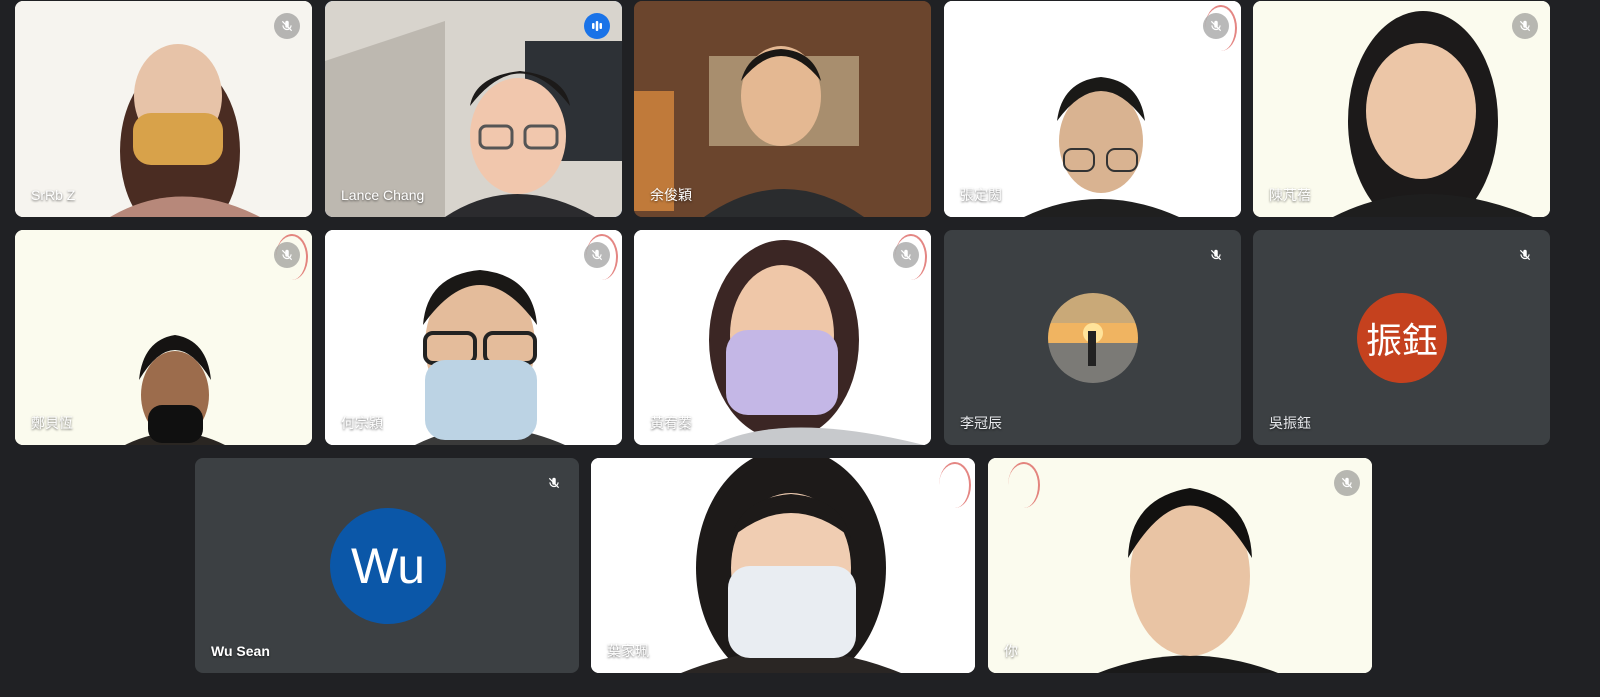 This screenshot has height=697, width=1600. I want to click on participant-name: 何宗穎, so click(362, 423).